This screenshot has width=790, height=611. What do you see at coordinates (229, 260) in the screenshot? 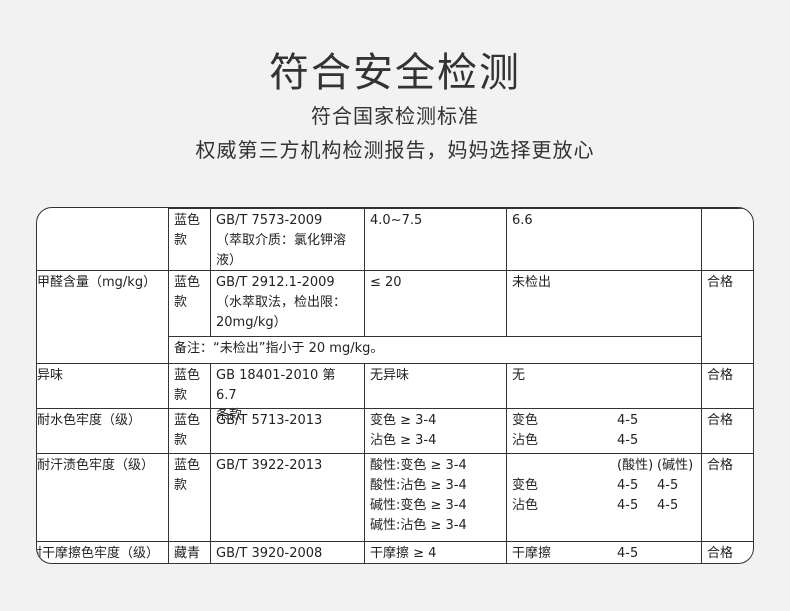
I see `std-line: 液）` at bounding box center [229, 260].